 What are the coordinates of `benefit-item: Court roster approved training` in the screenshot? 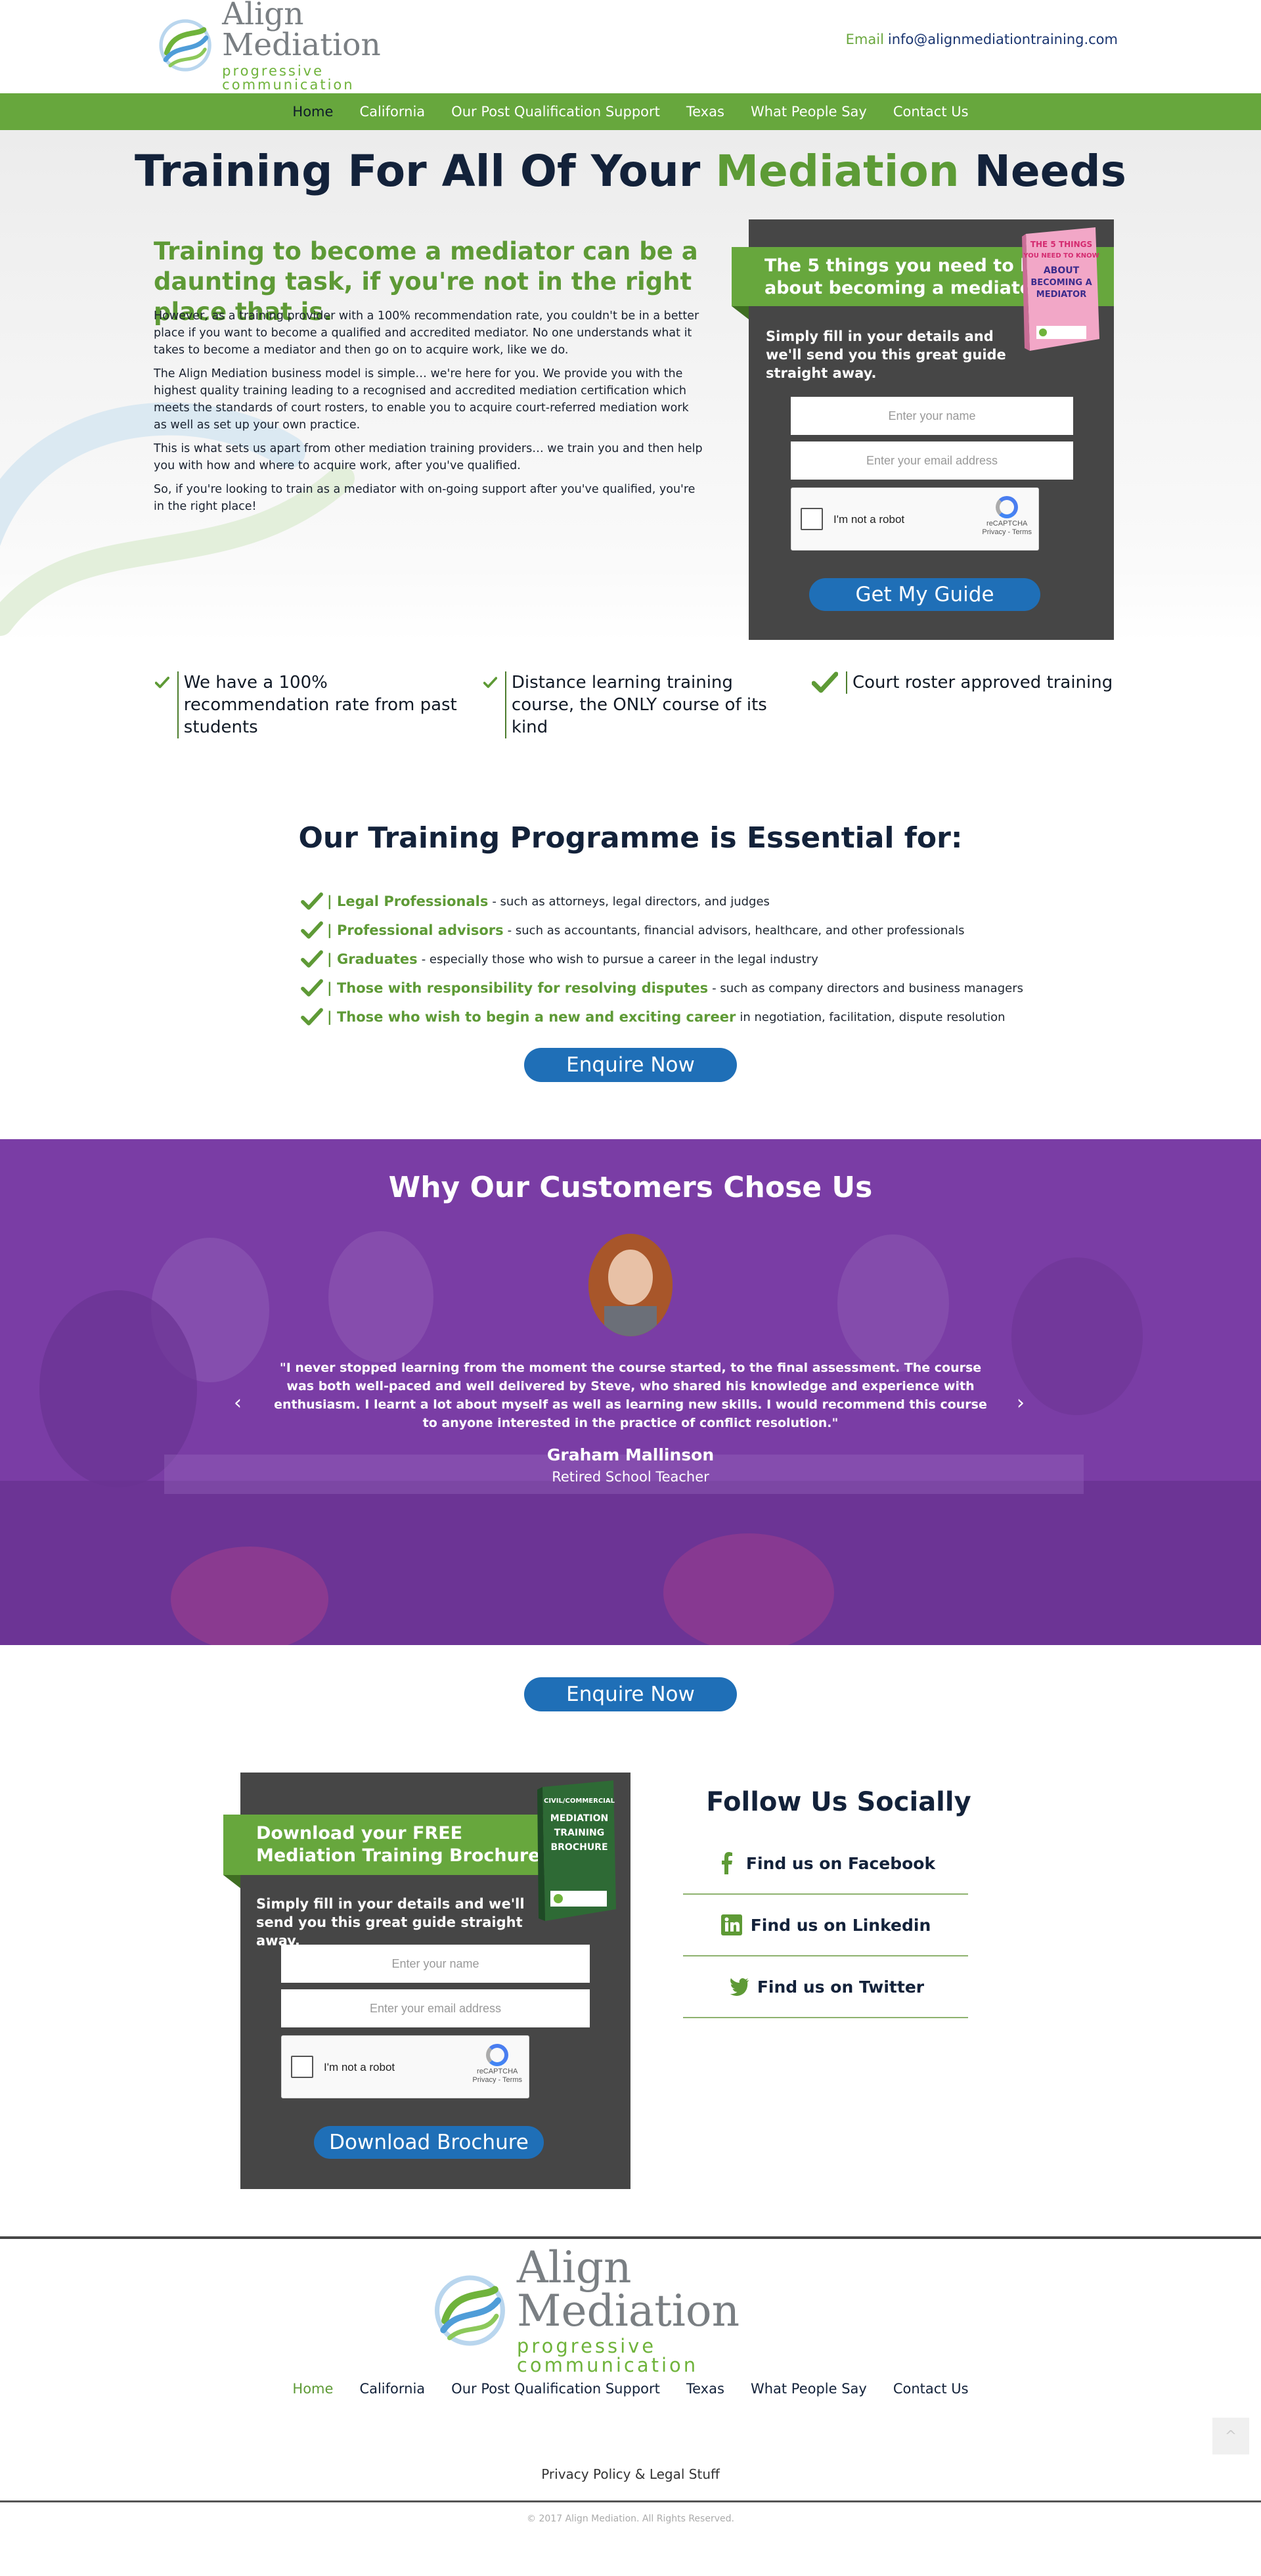 It's located at (963, 682).